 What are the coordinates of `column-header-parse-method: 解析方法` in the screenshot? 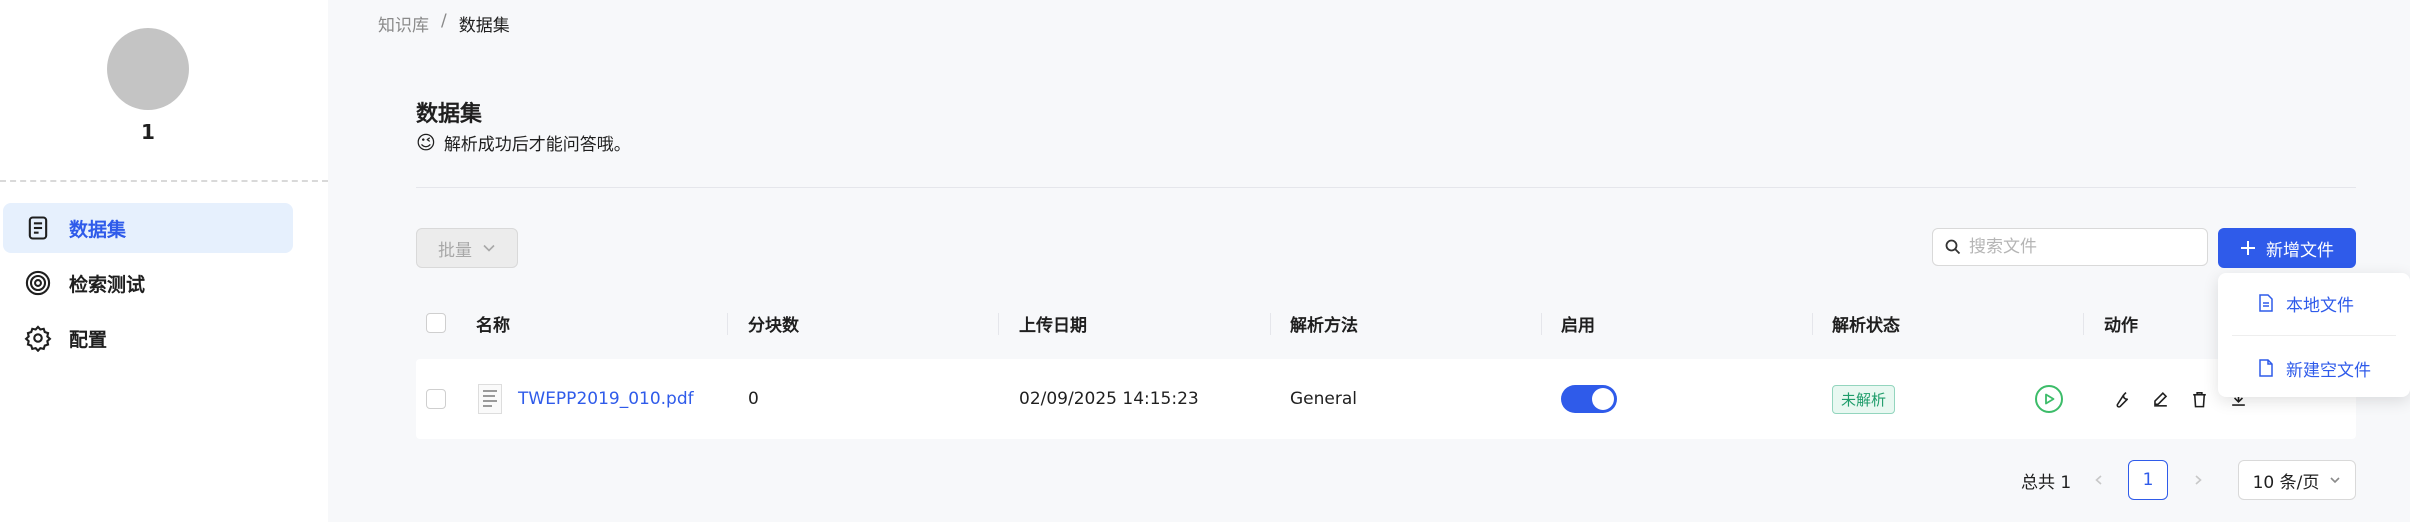 It's located at (1324, 325).